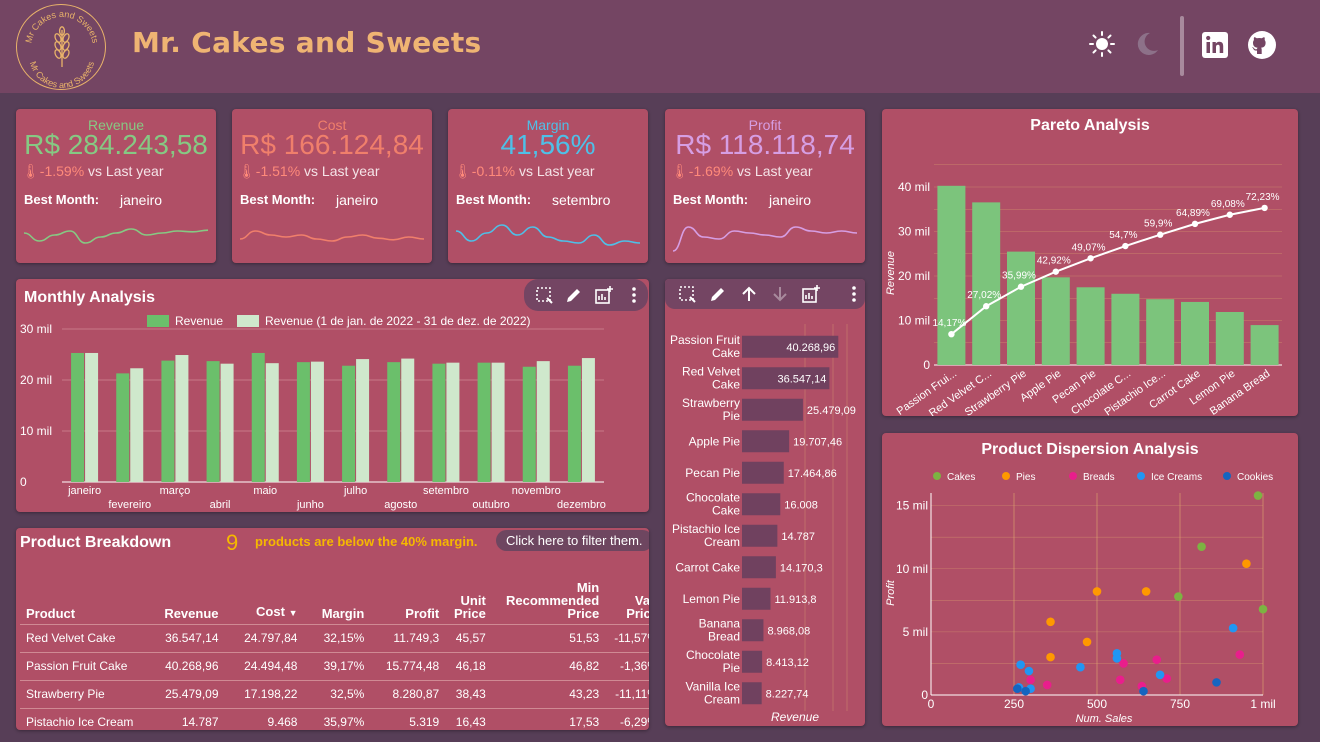  What do you see at coordinates (787, 663) in the screenshot?
I see `value-label: 8.413,12` at bounding box center [787, 663].